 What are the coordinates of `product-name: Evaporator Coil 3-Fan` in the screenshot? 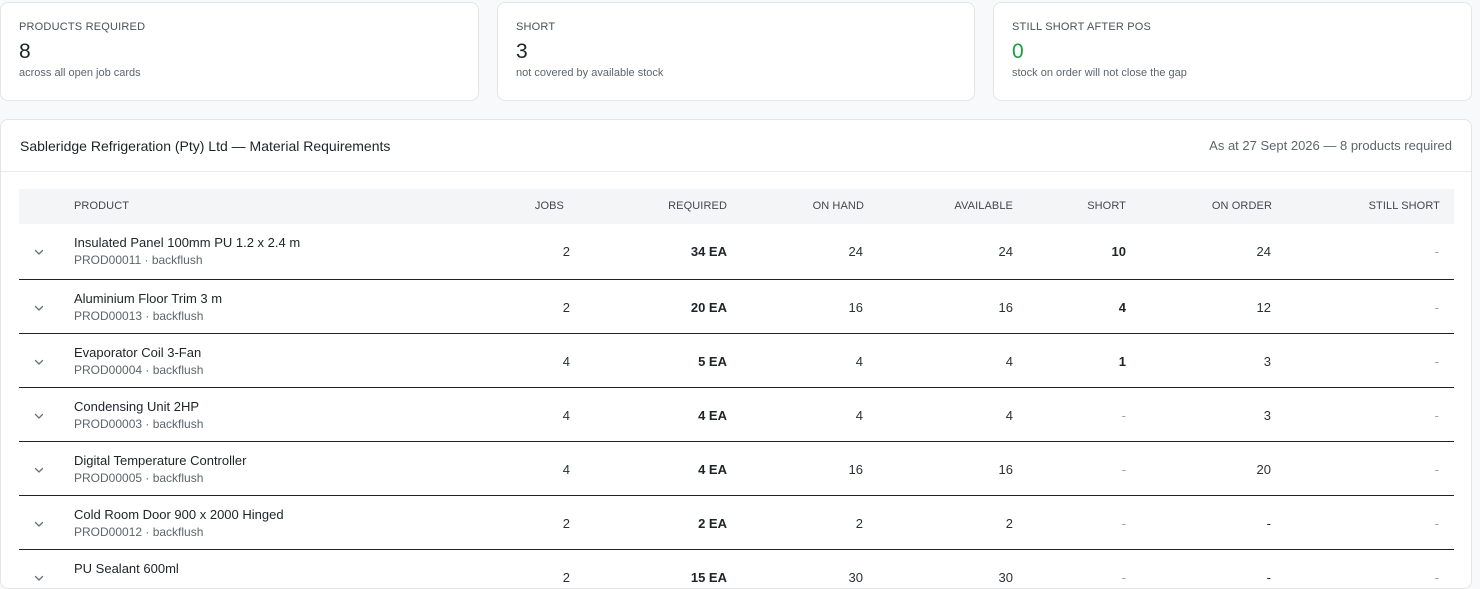 It's located at (137, 352).